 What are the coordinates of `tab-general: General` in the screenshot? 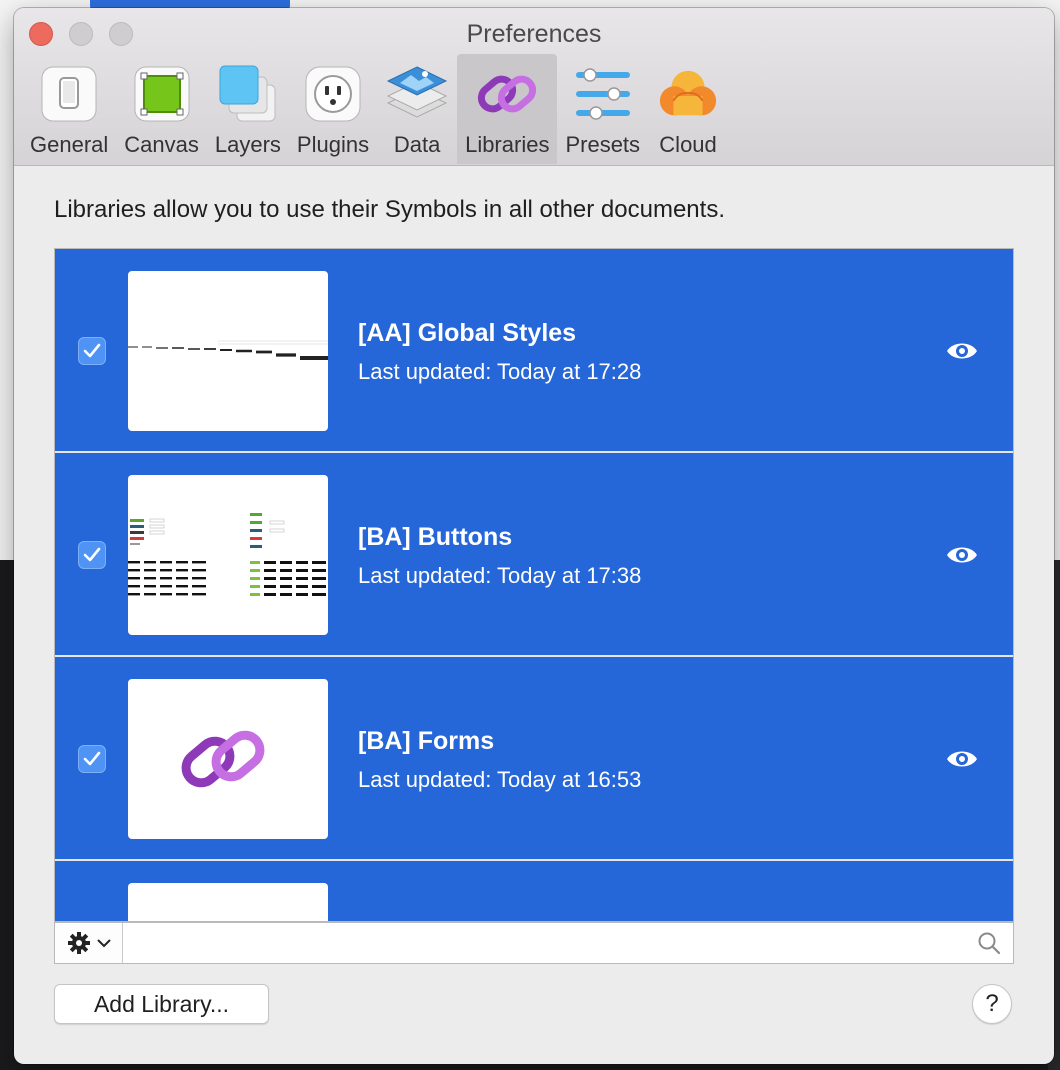 It's located at (69, 109).